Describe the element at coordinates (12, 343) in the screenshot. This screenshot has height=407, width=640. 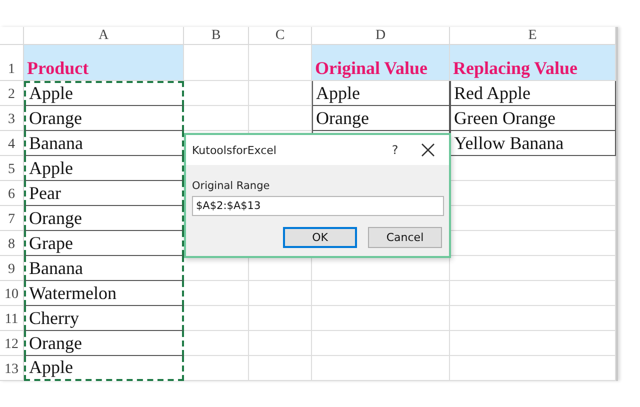
I see `row-header: 12` at that location.